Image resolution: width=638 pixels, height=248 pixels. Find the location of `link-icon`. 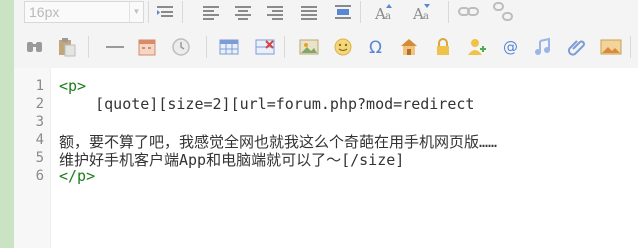

link-icon is located at coordinates (469, 12).